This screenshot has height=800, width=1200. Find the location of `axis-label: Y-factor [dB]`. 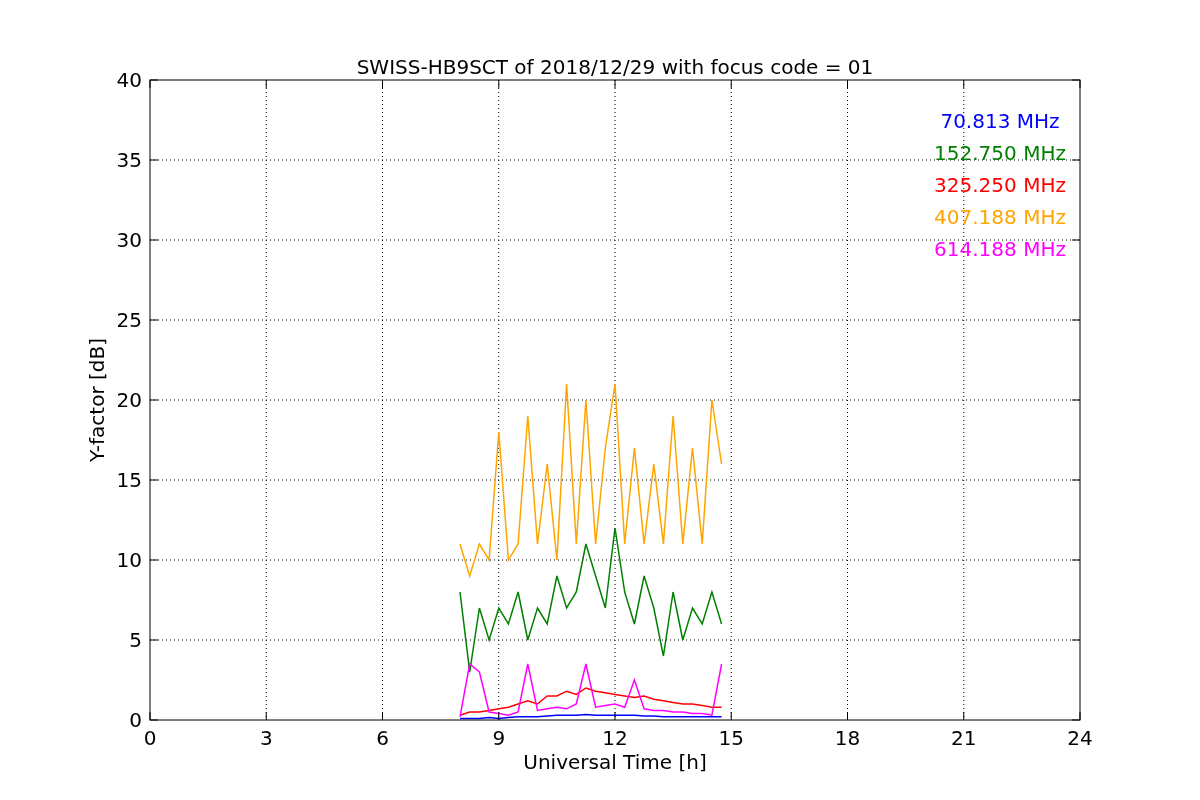

axis-label: Y-factor [dB] is located at coordinates (97, 400).